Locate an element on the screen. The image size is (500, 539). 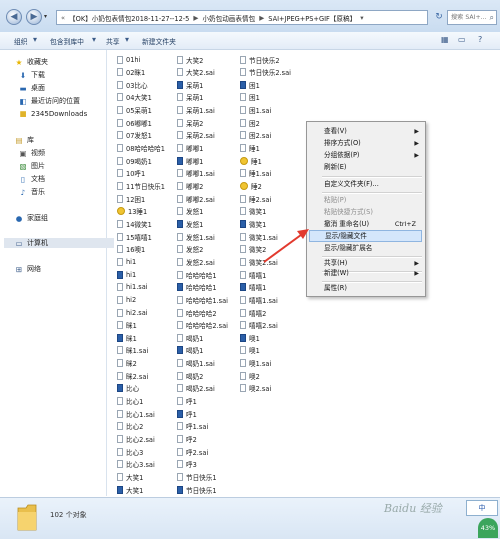
object-count: 102 个对象 is located at coordinates (68, 515).